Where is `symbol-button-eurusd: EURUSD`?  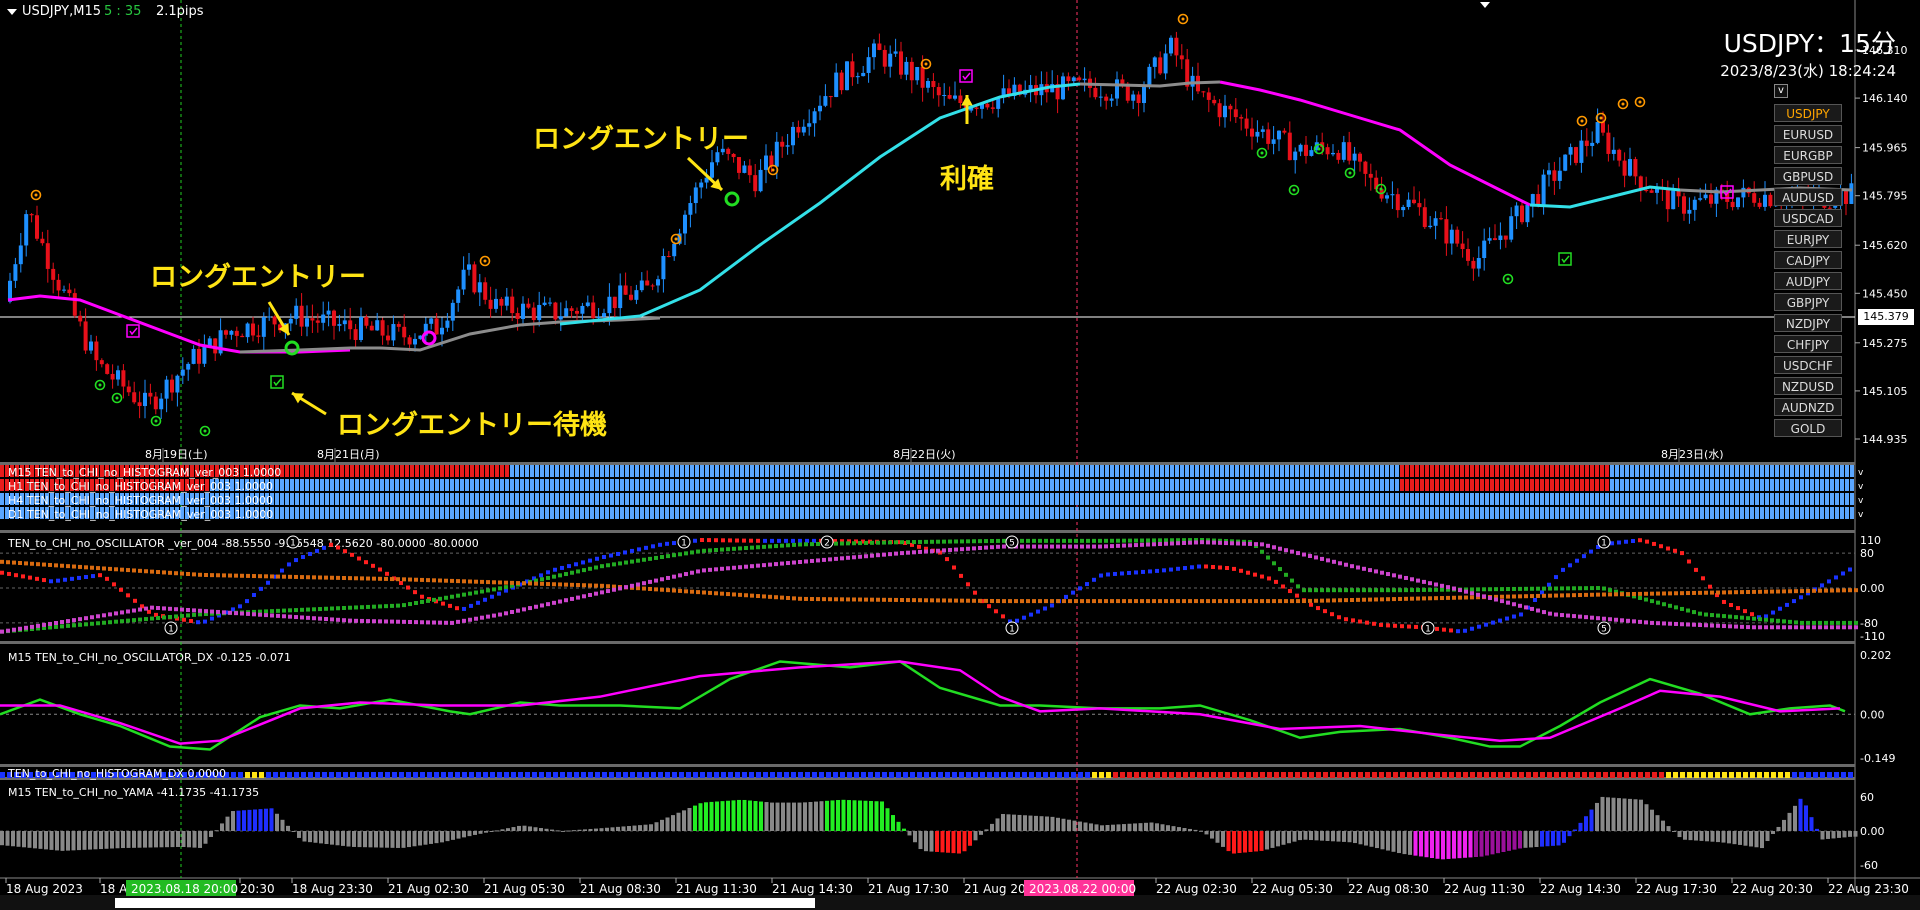
symbol-button-eurusd: EURUSD is located at coordinates (1808, 134).